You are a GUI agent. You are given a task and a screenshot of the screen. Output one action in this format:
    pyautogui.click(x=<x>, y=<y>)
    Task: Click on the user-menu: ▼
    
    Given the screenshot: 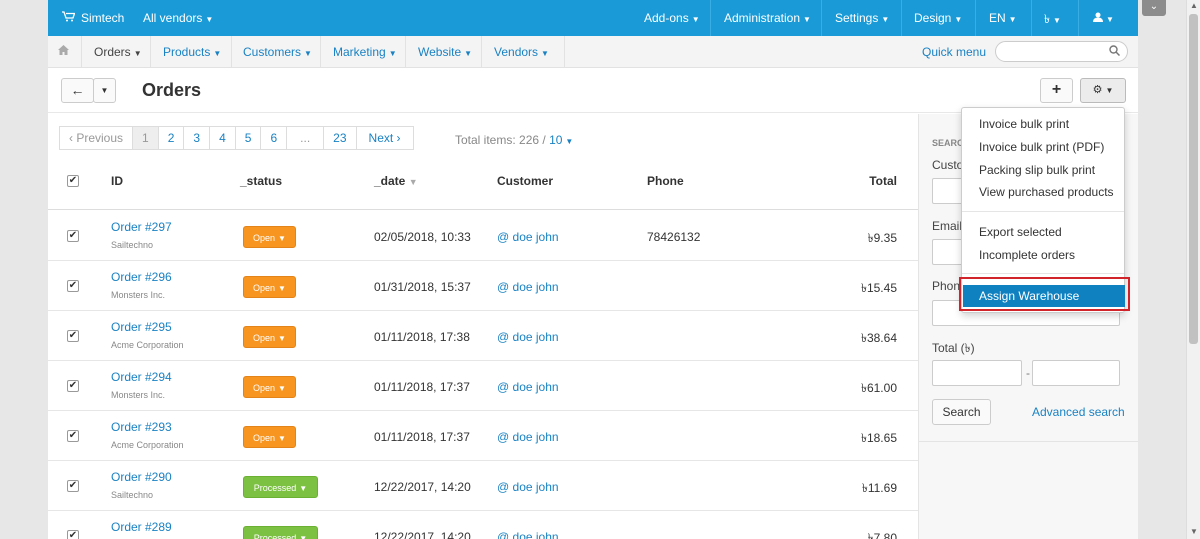 What is the action you would take?
    pyautogui.click(x=1103, y=18)
    